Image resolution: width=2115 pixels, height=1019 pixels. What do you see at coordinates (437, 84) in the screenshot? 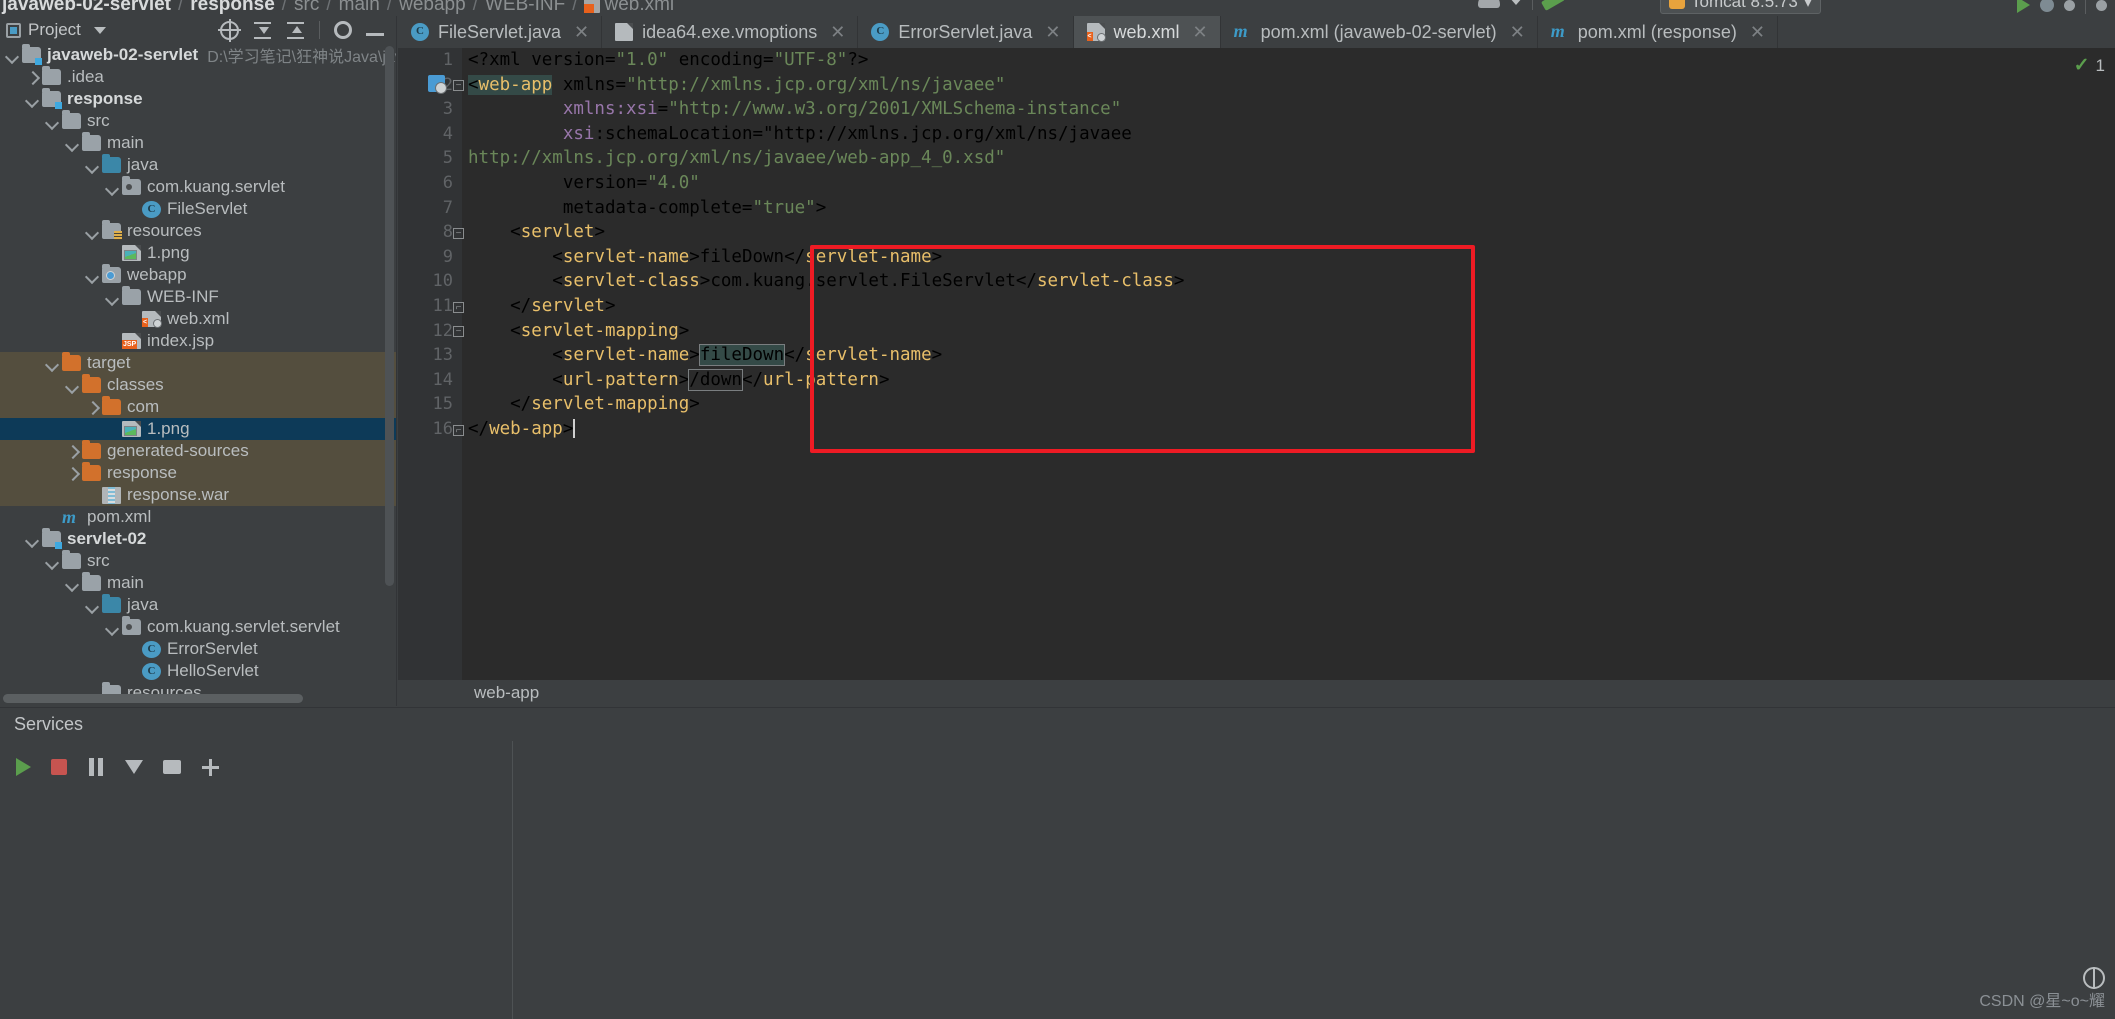
I see `xml-mapping-icon` at bounding box center [437, 84].